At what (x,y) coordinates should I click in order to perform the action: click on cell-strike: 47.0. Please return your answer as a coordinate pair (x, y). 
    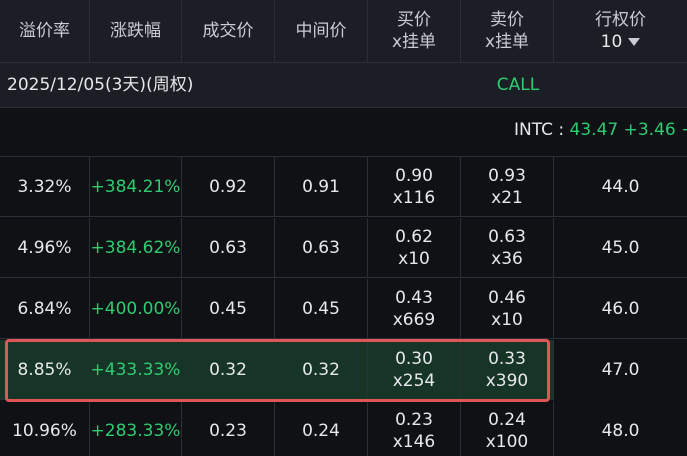
    Looking at the image, I should click on (620, 370).